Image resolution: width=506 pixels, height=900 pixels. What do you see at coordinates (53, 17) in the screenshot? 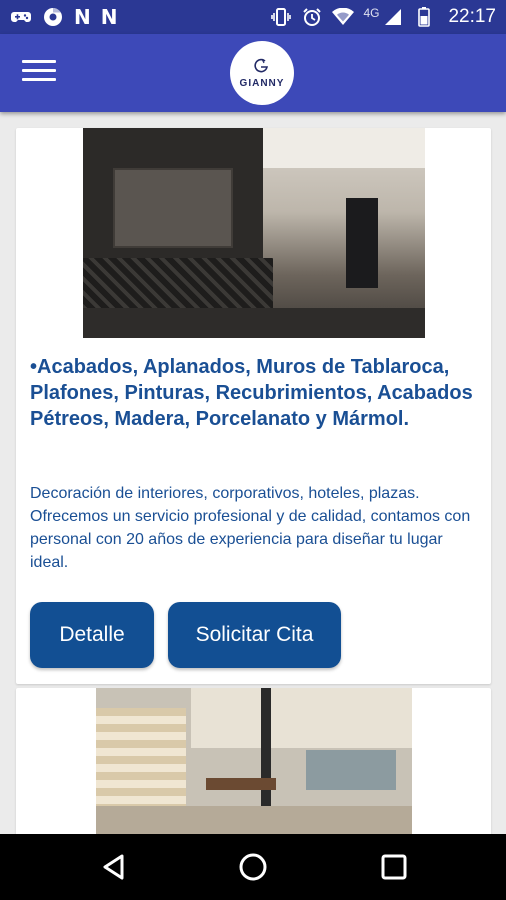
I see `chrome-icon` at bounding box center [53, 17].